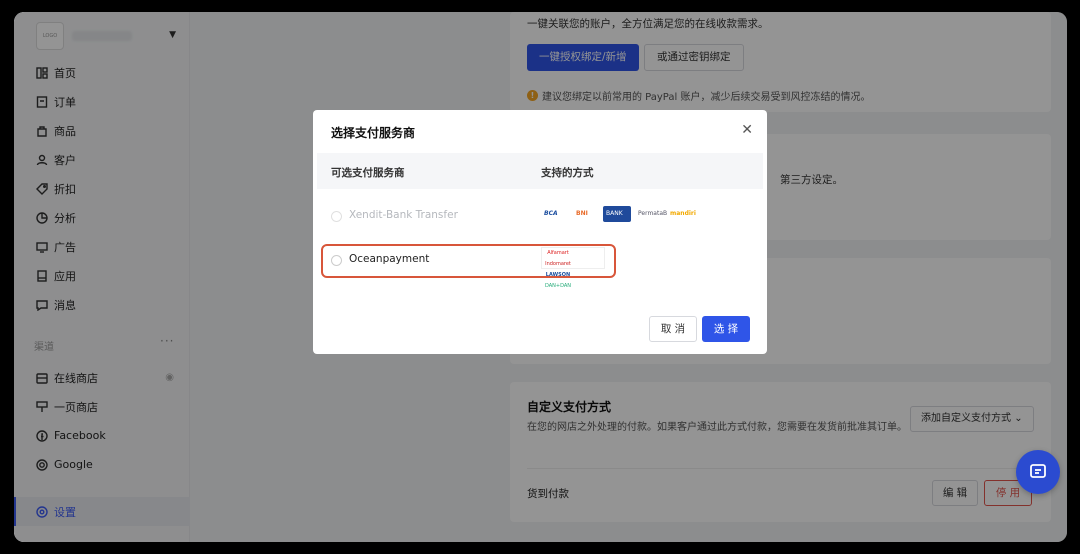 Image resolution: width=1080 pixels, height=554 pixels. I want to click on col-provider: 可选支付服务商, so click(368, 173).